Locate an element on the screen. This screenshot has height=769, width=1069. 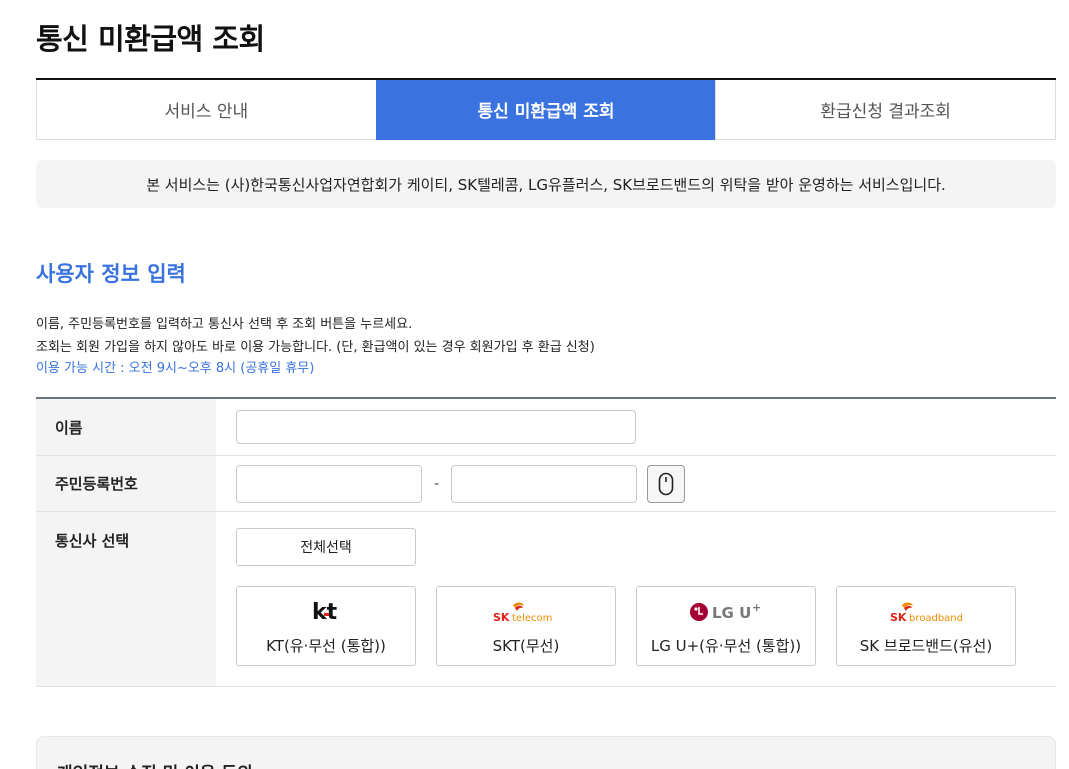
carrier-option-skbroadband: SK broadband SK 브로드밴드(유선) is located at coordinates (926, 626).